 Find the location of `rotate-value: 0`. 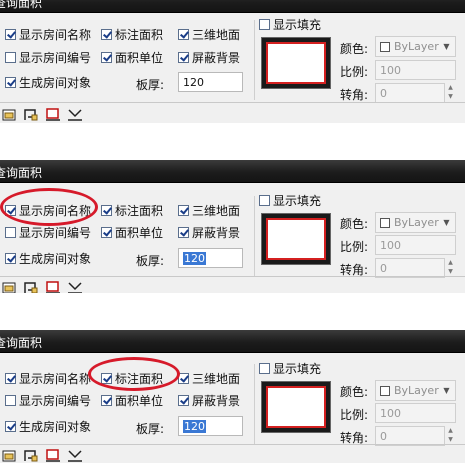

rotate-value: 0 is located at coordinates (383, 436).